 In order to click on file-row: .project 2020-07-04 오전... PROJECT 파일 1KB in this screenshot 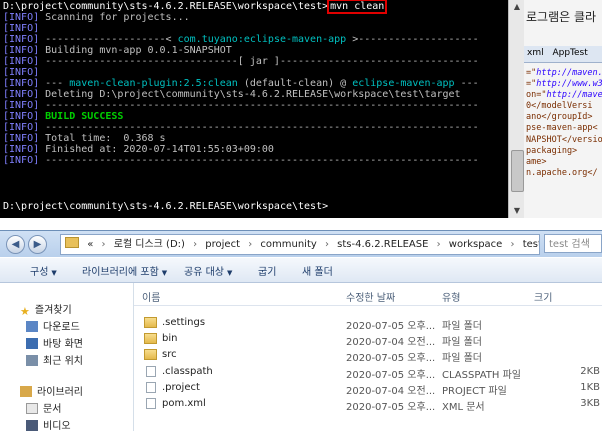, I will do `click(368, 388)`.